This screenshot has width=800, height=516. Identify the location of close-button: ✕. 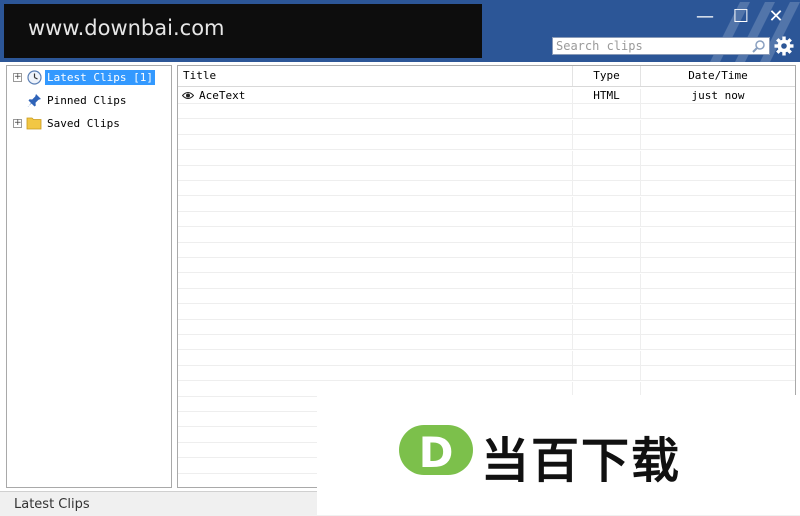
(776, 18).